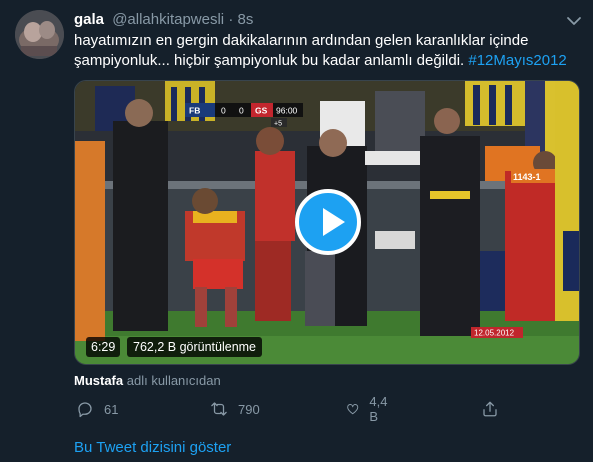  I want to click on tweet-header: gala @allahkitapwesli · 8s, so click(163, 19).